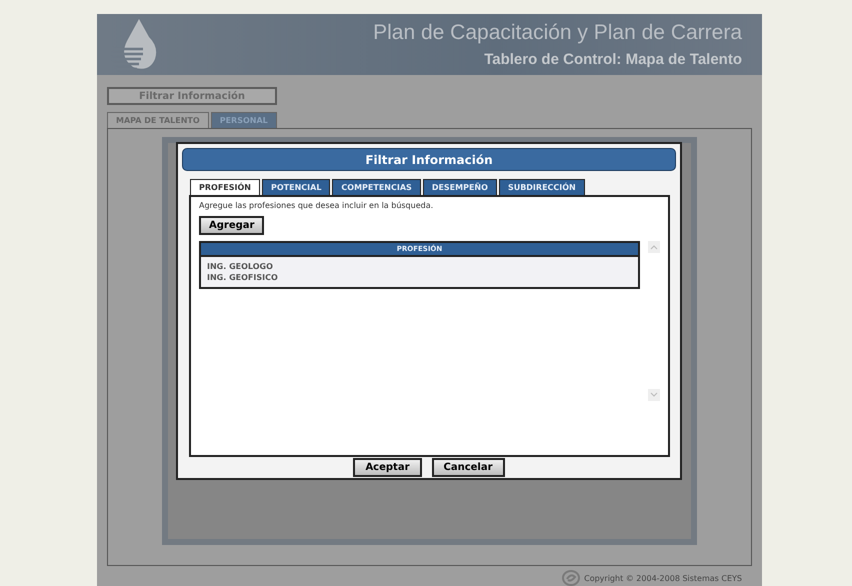 Image resolution: width=852 pixels, height=586 pixels. I want to click on copyright-text: Copyright © 2004-2008 Sistemas CEYS, so click(663, 578).